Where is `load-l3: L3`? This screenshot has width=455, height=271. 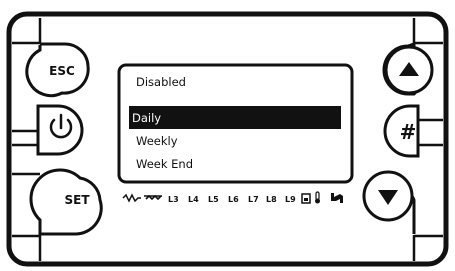
load-l3: L3 is located at coordinates (173, 199).